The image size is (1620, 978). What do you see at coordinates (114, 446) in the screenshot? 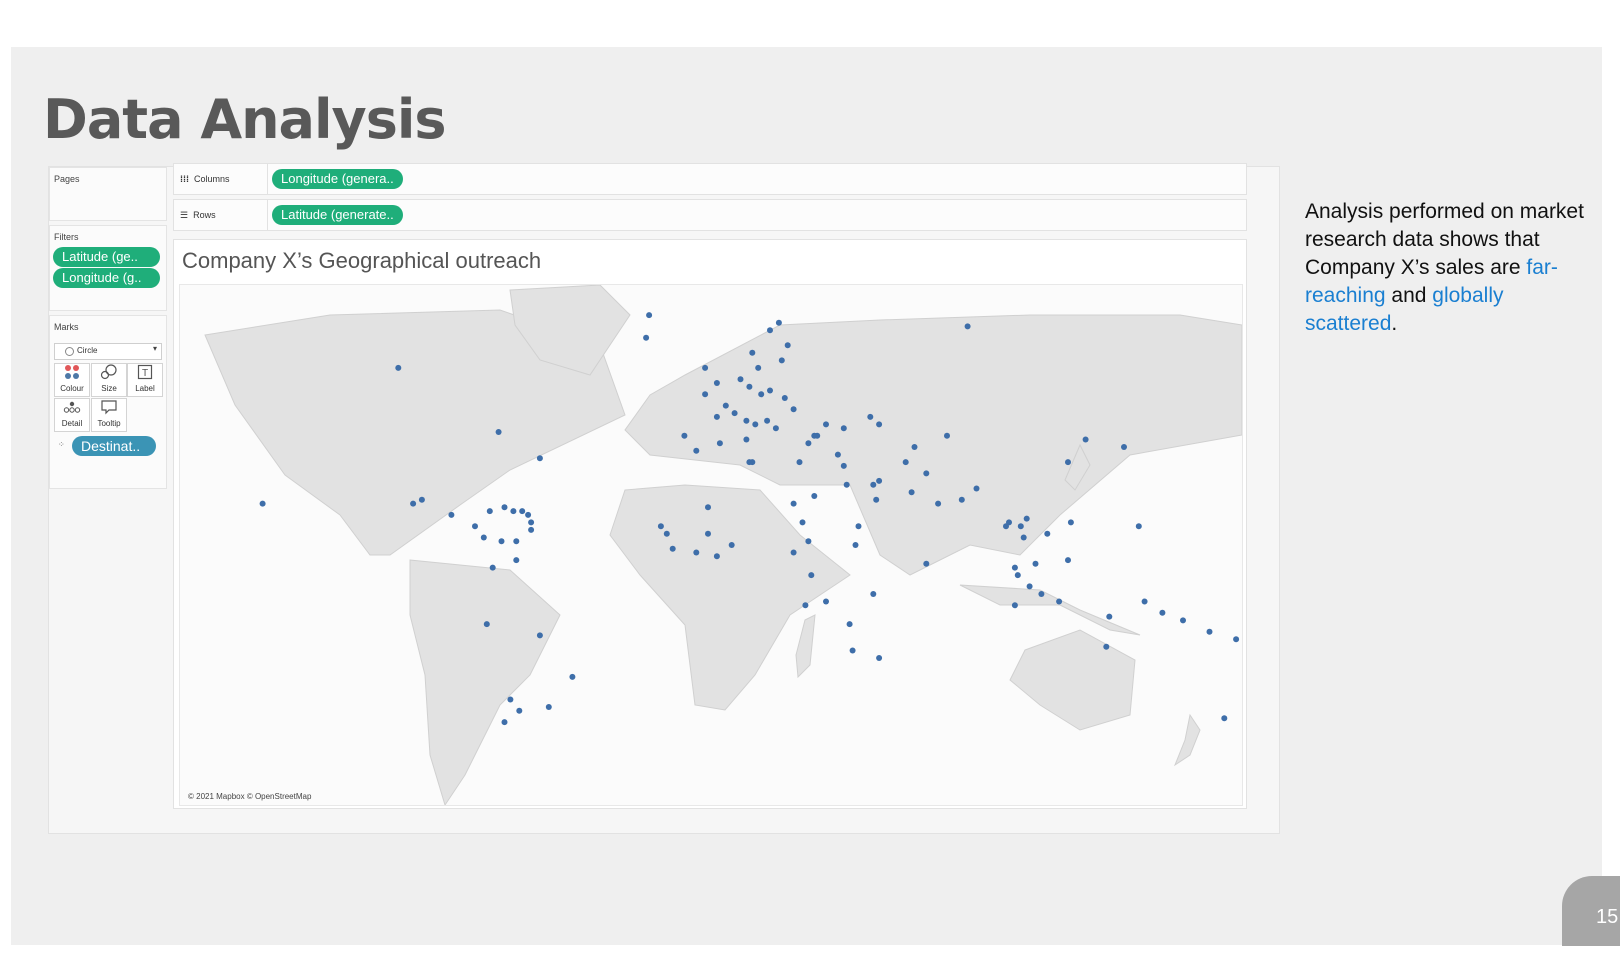
I see `detail-field-pill: Destinat..` at bounding box center [114, 446].